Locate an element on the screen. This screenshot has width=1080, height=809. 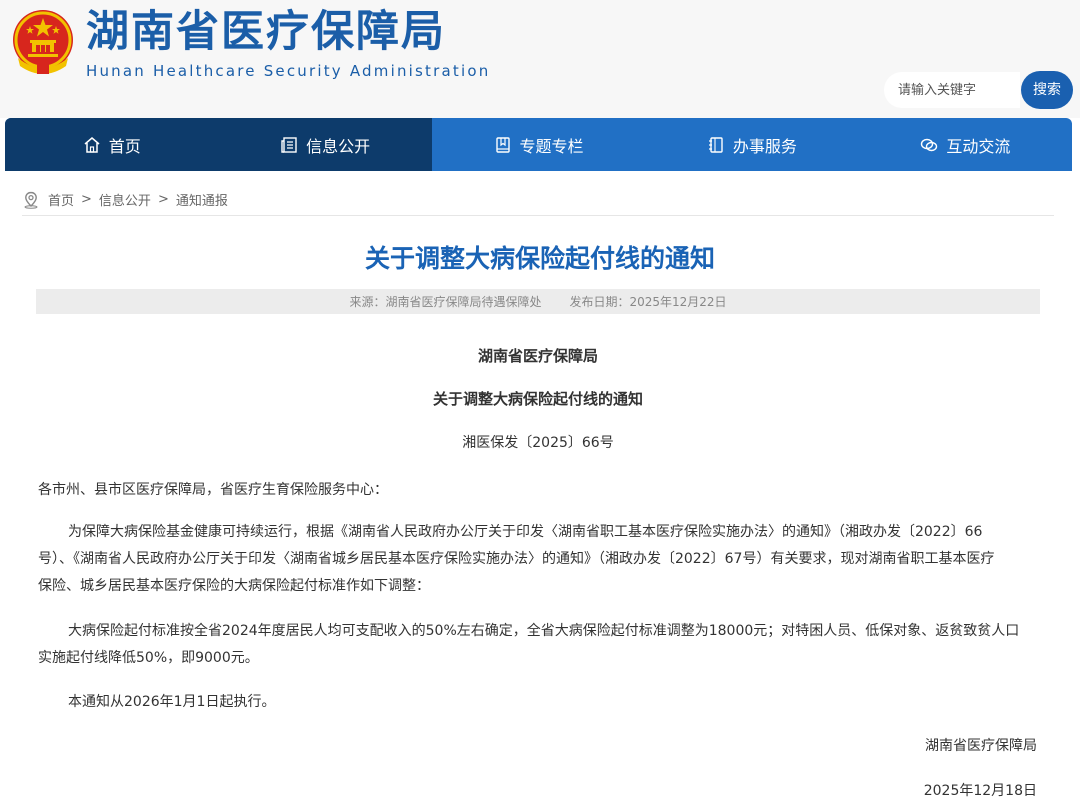
nav-home-label: 首页 is located at coordinates (124, 146).